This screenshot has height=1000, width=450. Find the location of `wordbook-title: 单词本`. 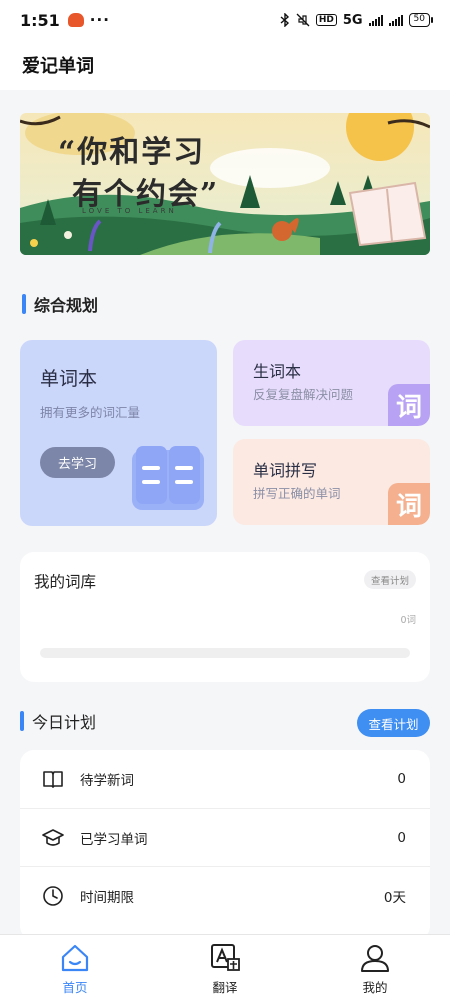

wordbook-title: 单词本 is located at coordinates (69, 379).